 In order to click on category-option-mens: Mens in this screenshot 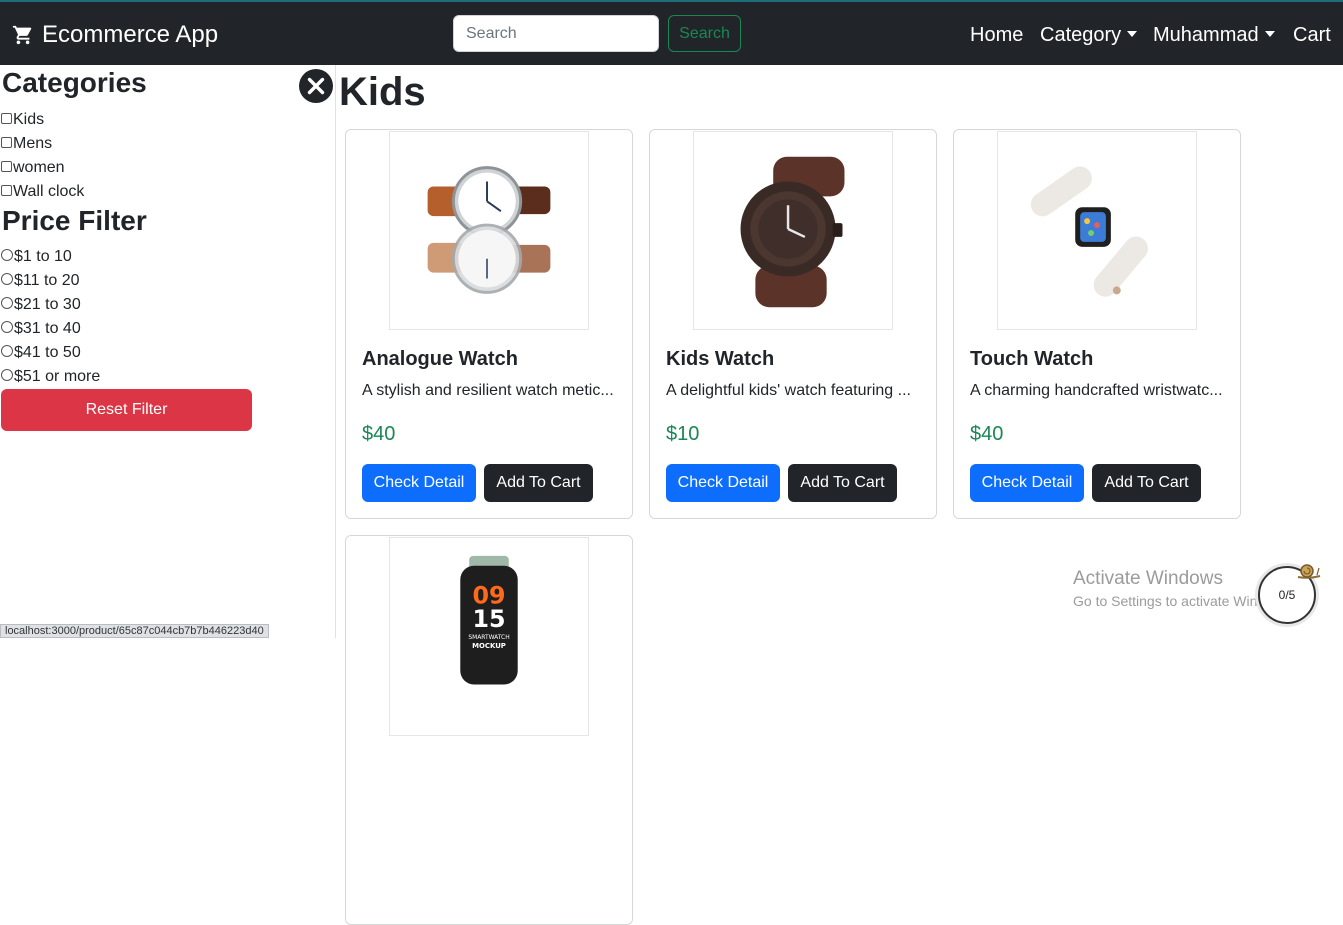, I will do `click(26, 144)`.